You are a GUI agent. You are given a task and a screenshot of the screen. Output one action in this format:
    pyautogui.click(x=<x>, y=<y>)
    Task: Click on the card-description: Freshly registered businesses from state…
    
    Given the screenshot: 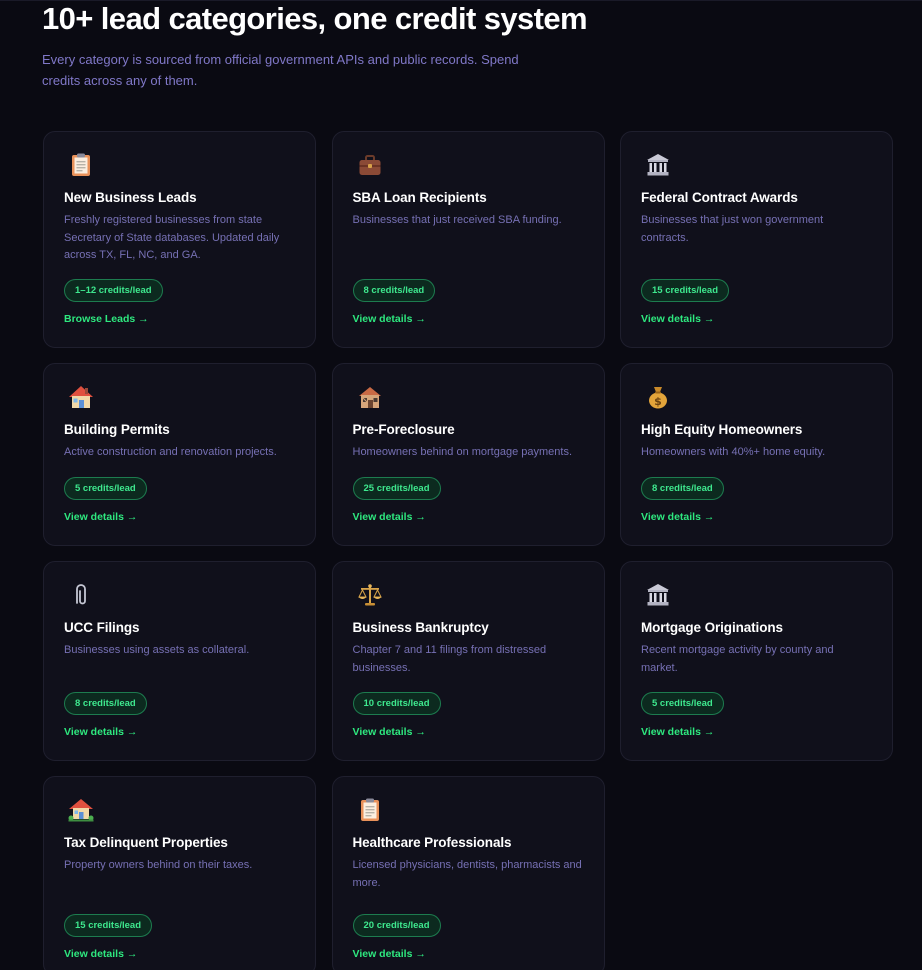 What is the action you would take?
    pyautogui.click(x=172, y=237)
    